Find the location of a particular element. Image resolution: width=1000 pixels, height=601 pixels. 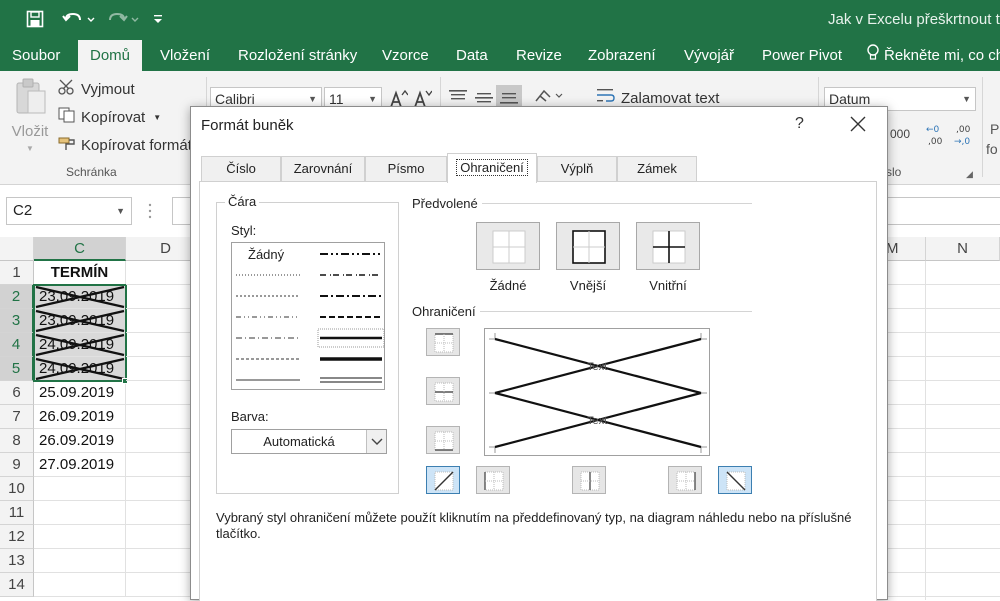

border-preview-drawing is located at coordinates (598, 393).